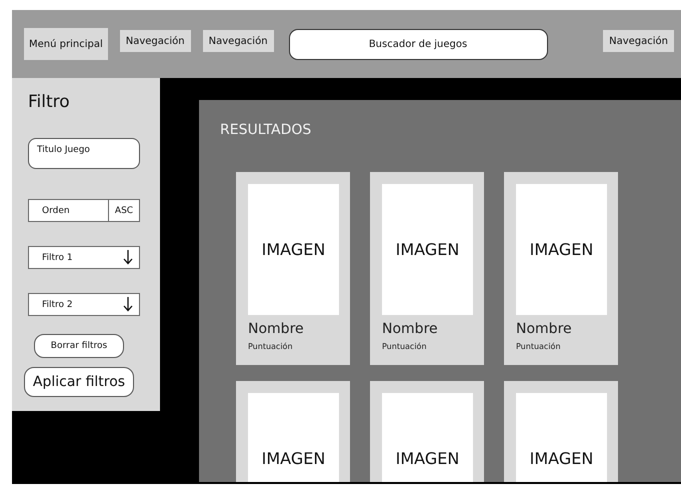  I want to click on apply-filters-button: Aplicar filtros, so click(79, 382).